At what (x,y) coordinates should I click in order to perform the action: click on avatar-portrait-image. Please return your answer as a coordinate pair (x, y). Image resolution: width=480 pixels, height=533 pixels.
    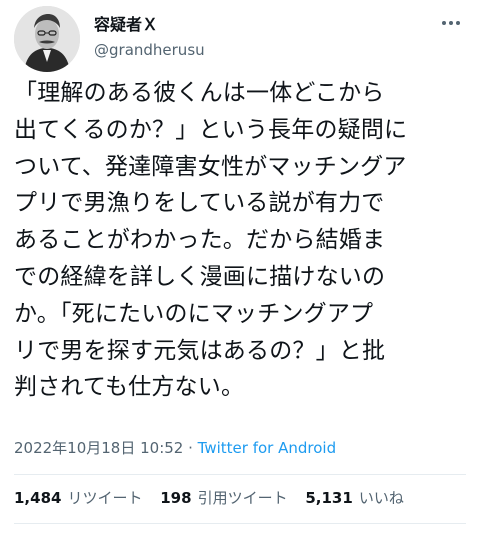
    Looking at the image, I should click on (47, 39).